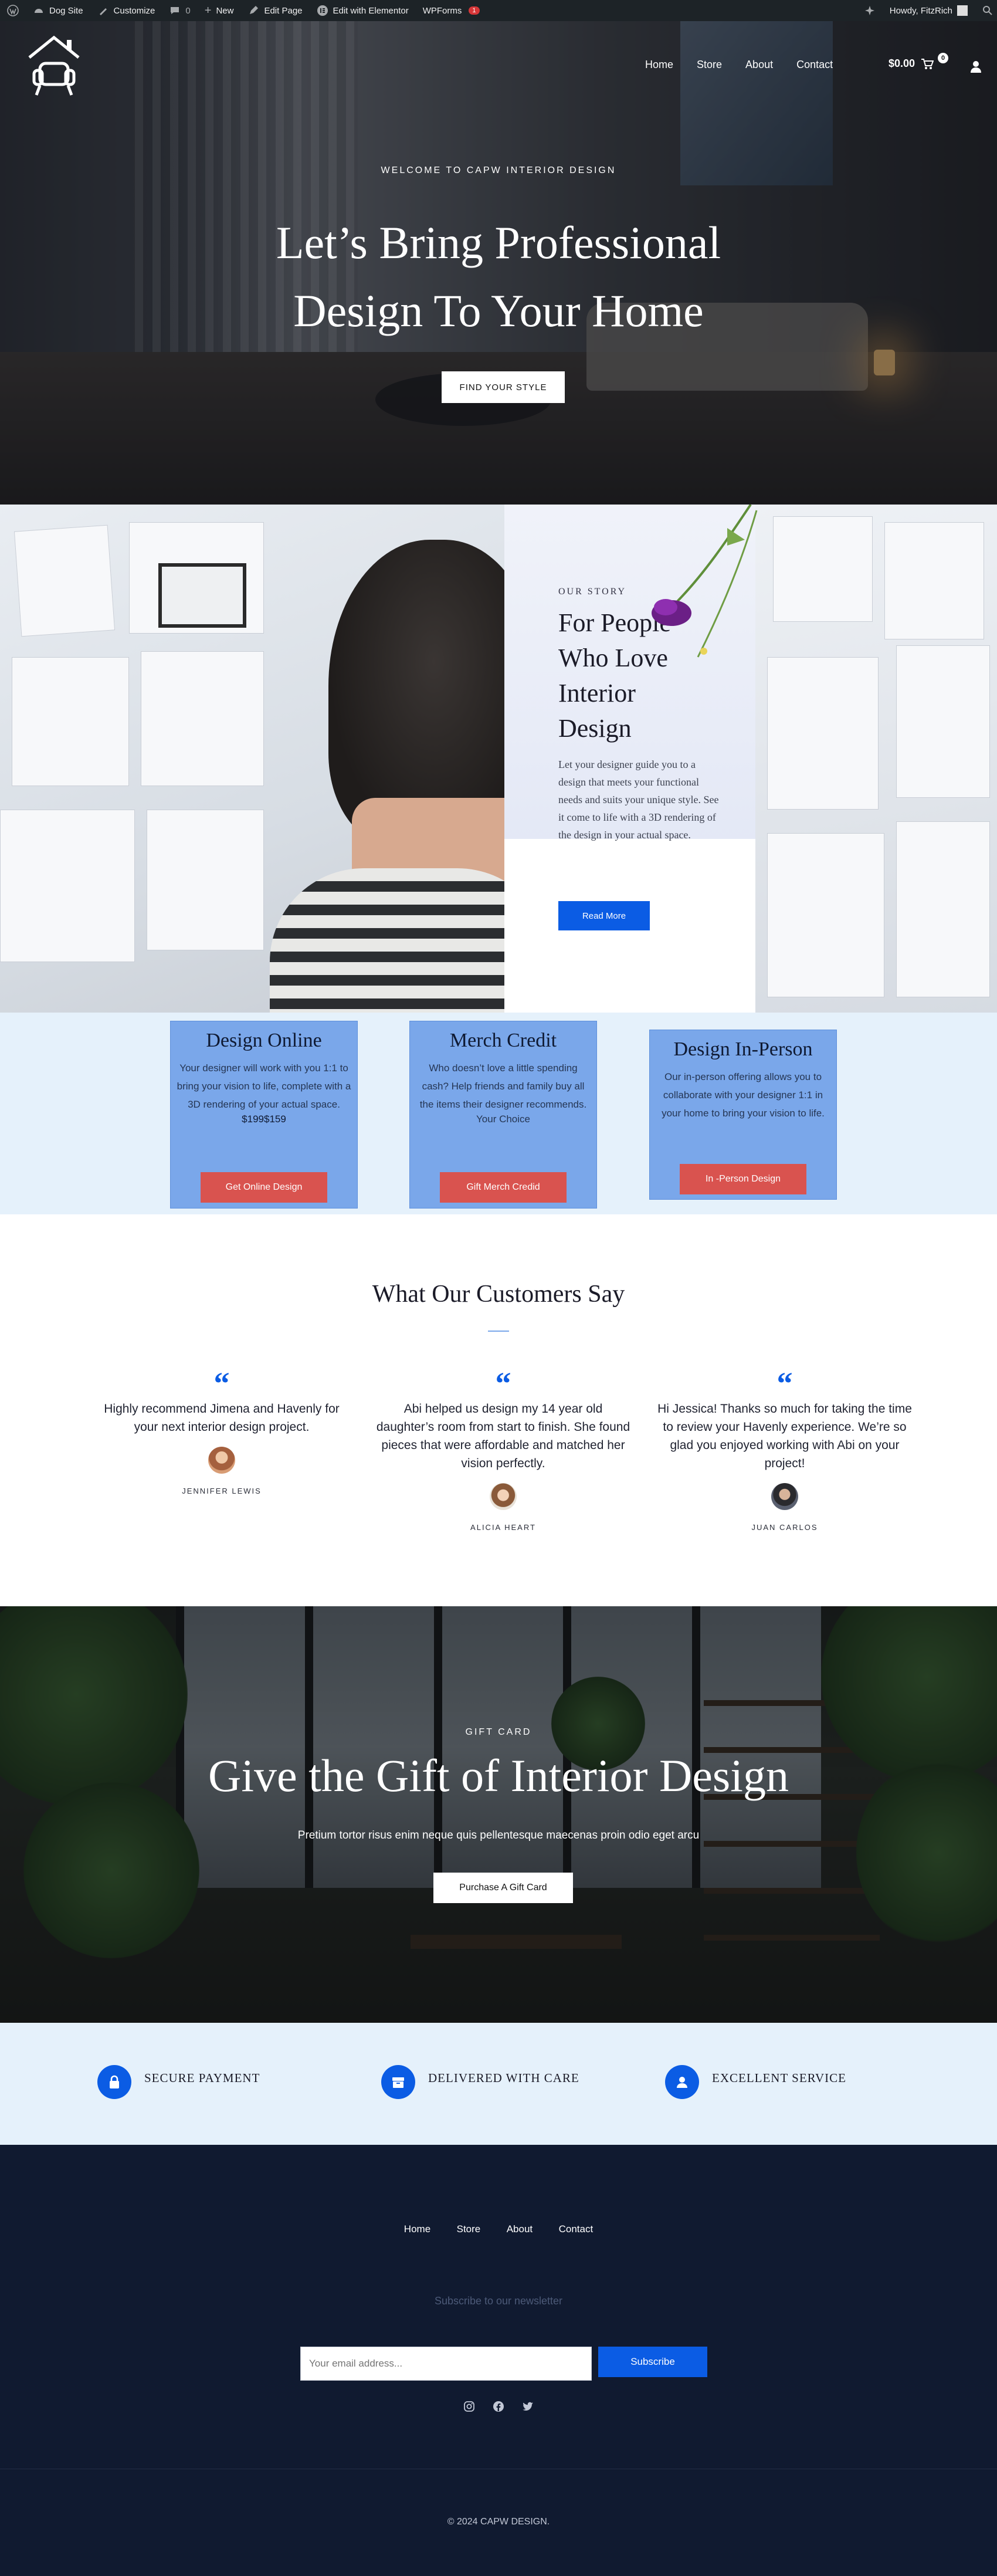 Image resolution: width=997 pixels, height=2576 pixels. I want to click on nav-store: Store, so click(709, 65).